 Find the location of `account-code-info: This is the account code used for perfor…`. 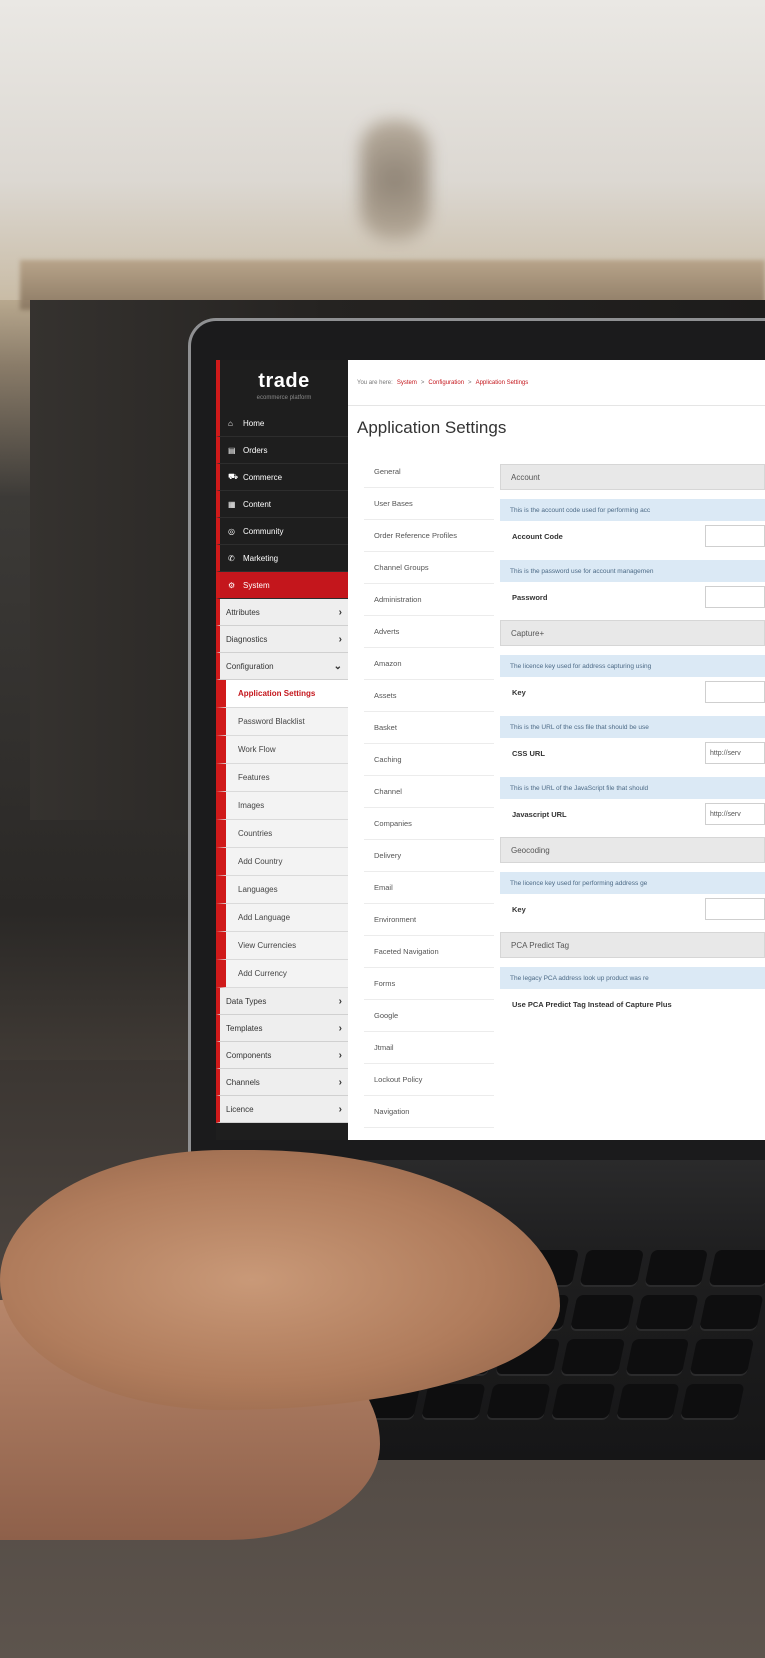

account-code-info: This is the account code used for perfor… is located at coordinates (632, 510).